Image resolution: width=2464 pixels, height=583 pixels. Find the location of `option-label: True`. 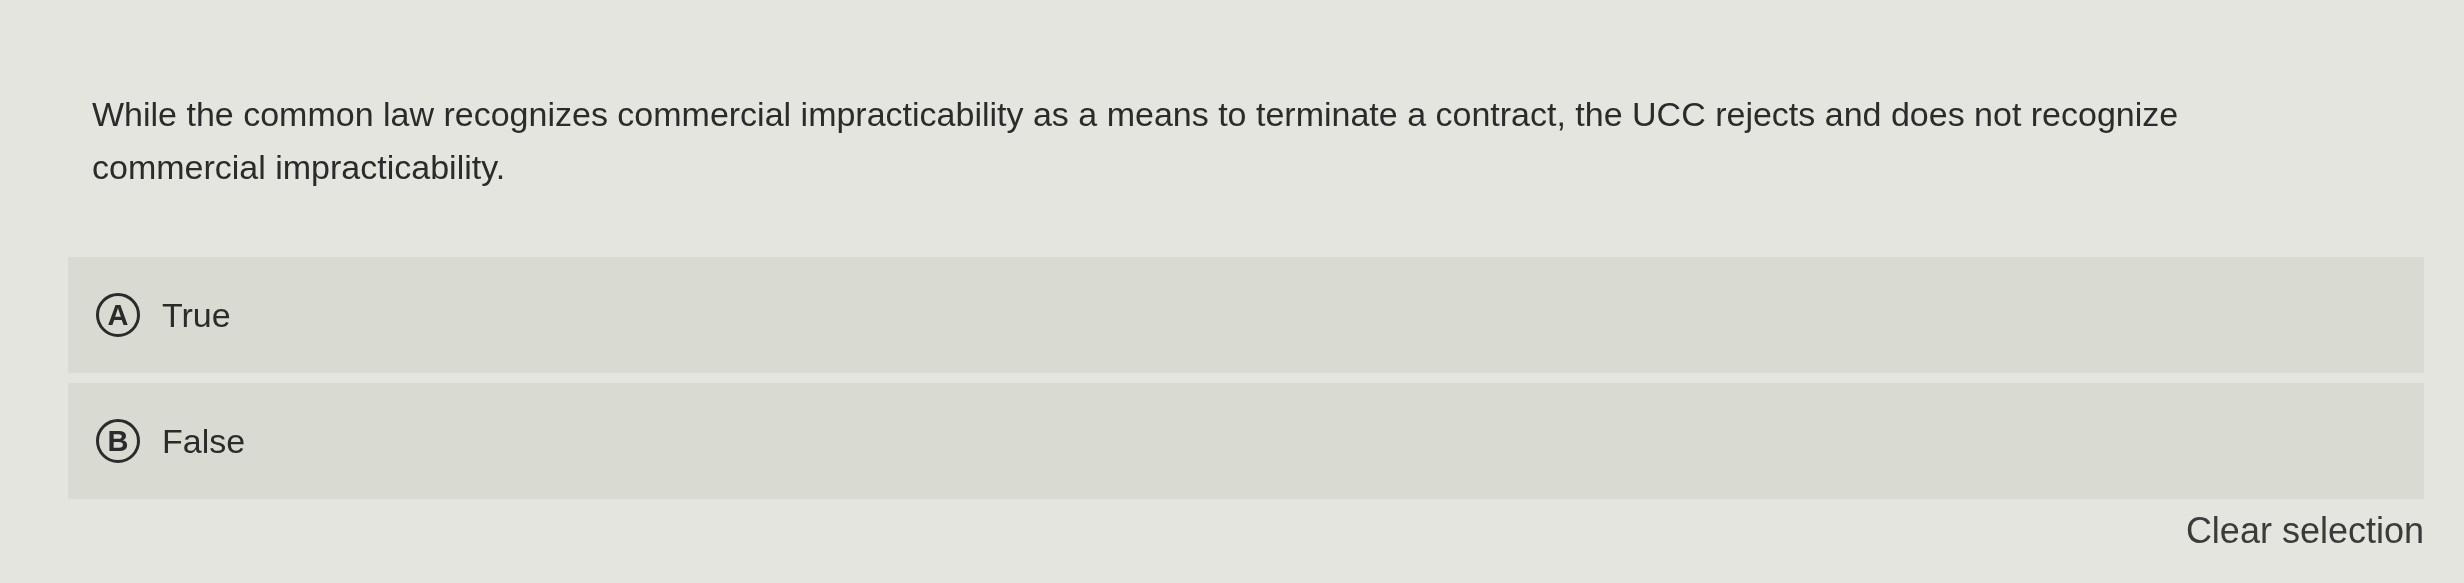

option-label: True is located at coordinates (196, 315).